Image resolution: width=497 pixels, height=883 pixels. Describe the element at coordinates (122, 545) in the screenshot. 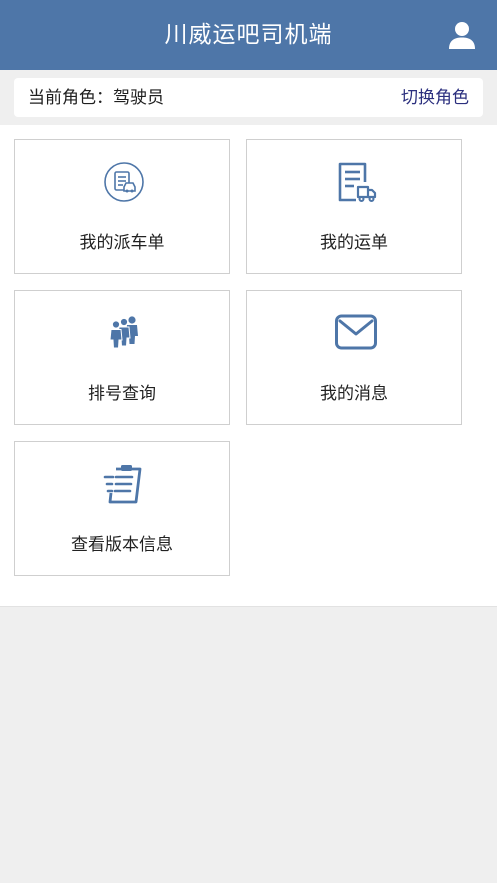

I see `menu-tile-label: 查看版本信息` at that location.